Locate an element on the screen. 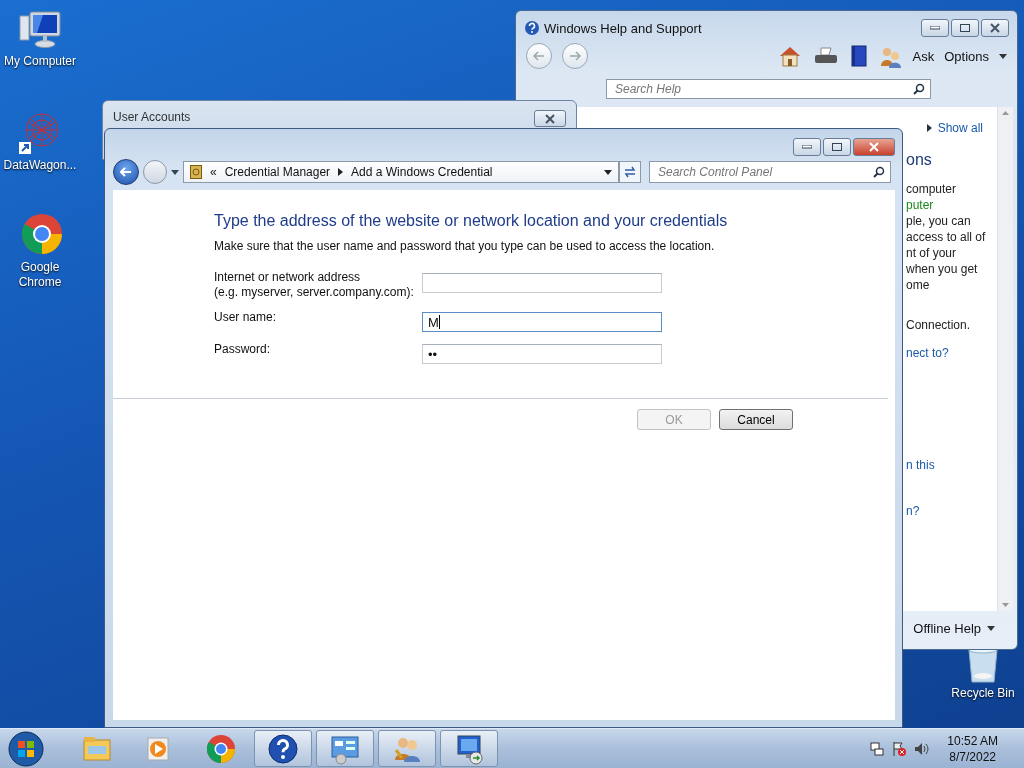  field-label: User name: is located at coordinates (246, 317).